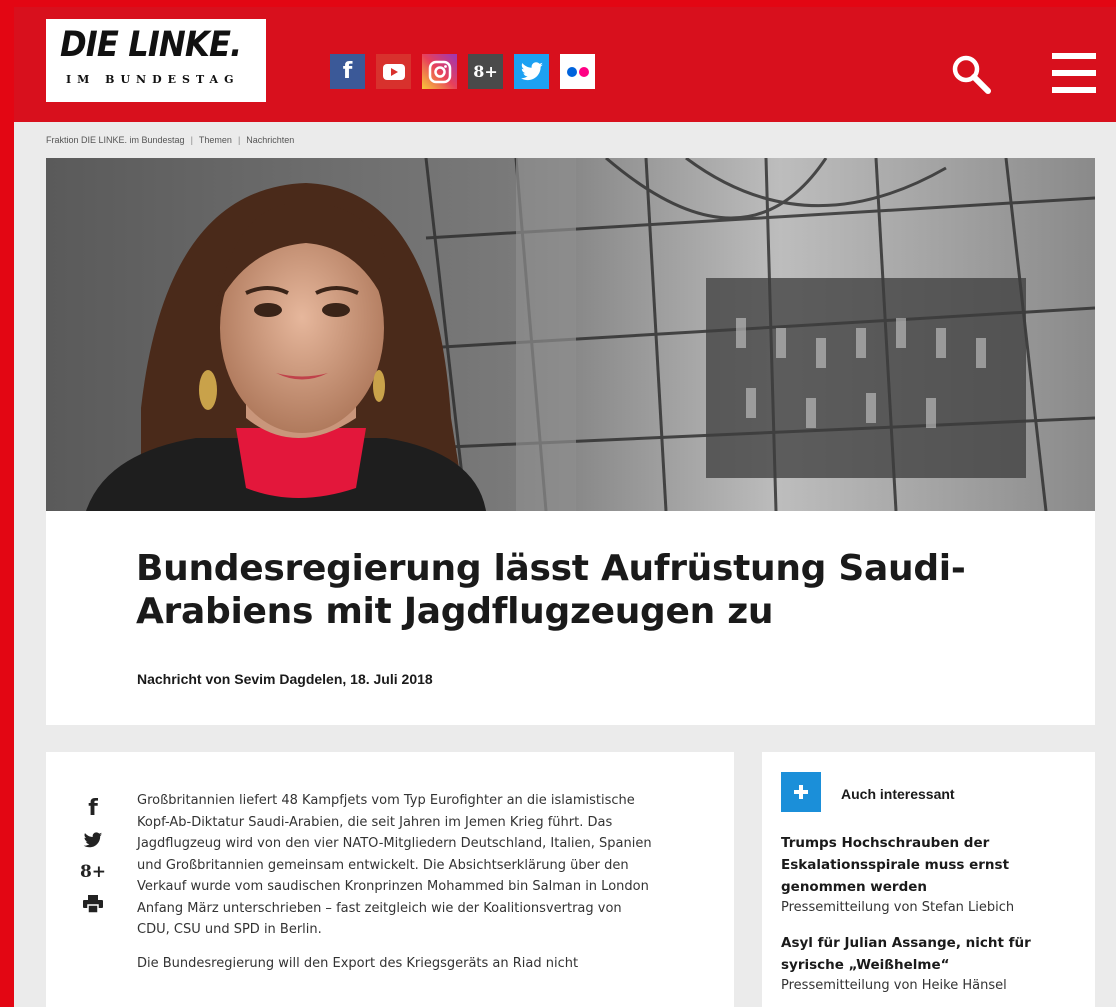  What do you see at coordinates (93, 904) in the screenshot?
I see `print-icon` at bounding box center [93, 904].